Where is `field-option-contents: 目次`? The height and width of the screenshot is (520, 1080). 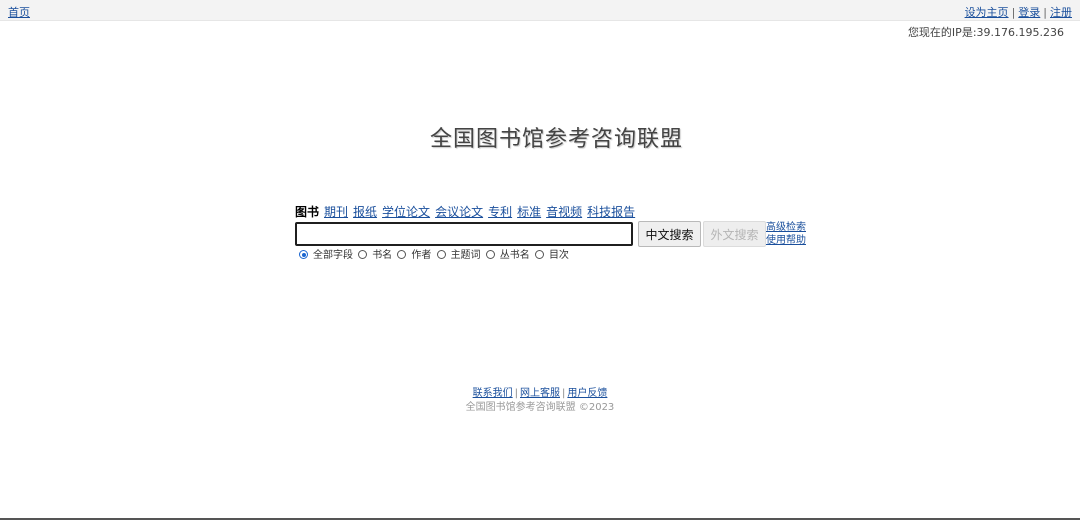 field-option-contents: 目次 is located at coordinates (551, 253).